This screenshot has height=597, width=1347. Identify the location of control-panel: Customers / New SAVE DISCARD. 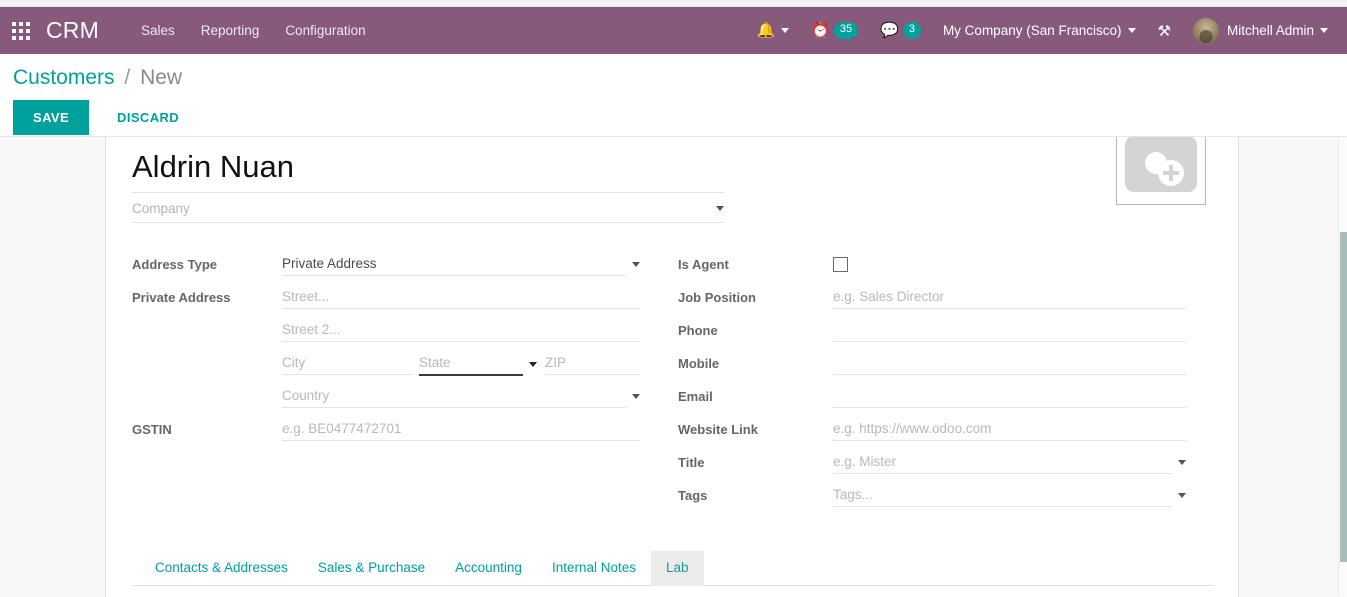
(673, 95).